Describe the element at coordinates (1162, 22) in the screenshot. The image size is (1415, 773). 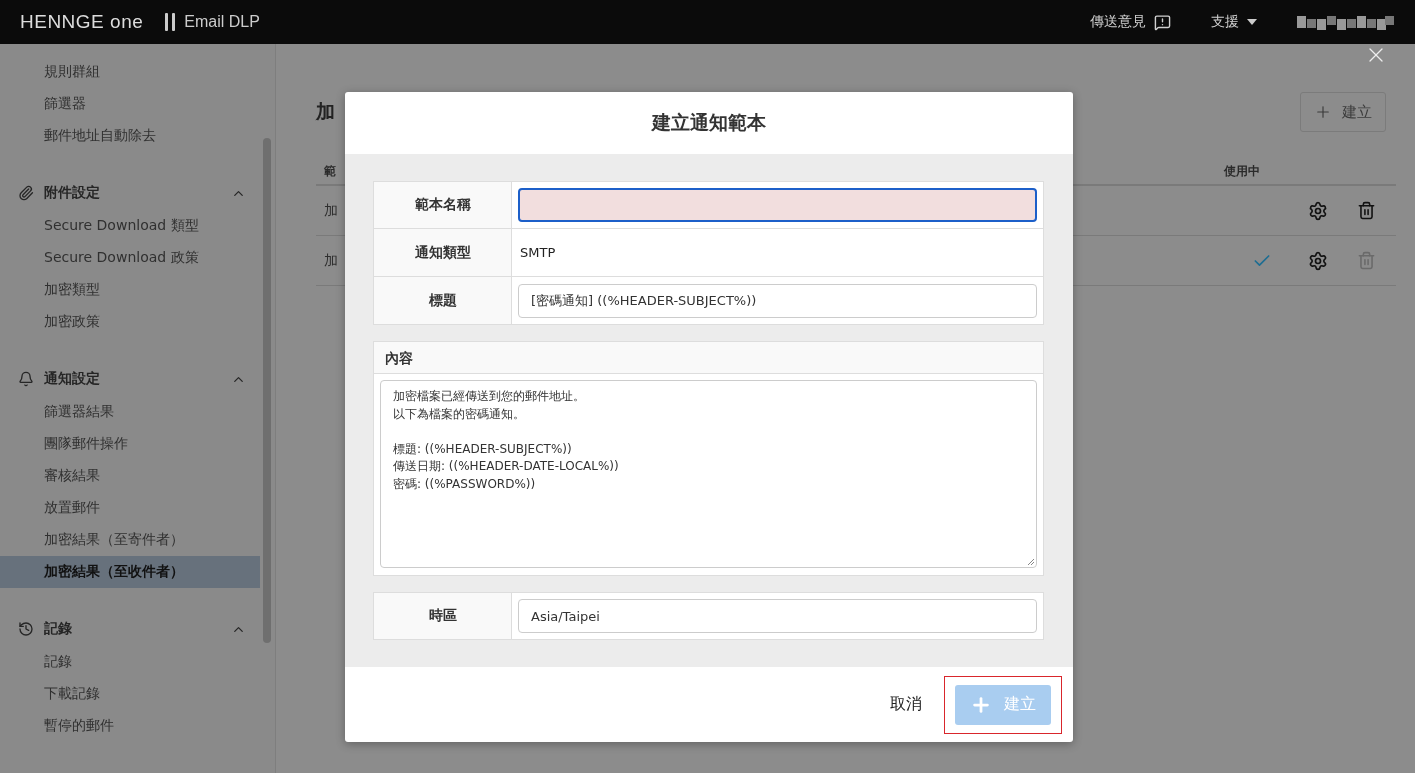
I see `feedback-icon` at that location.